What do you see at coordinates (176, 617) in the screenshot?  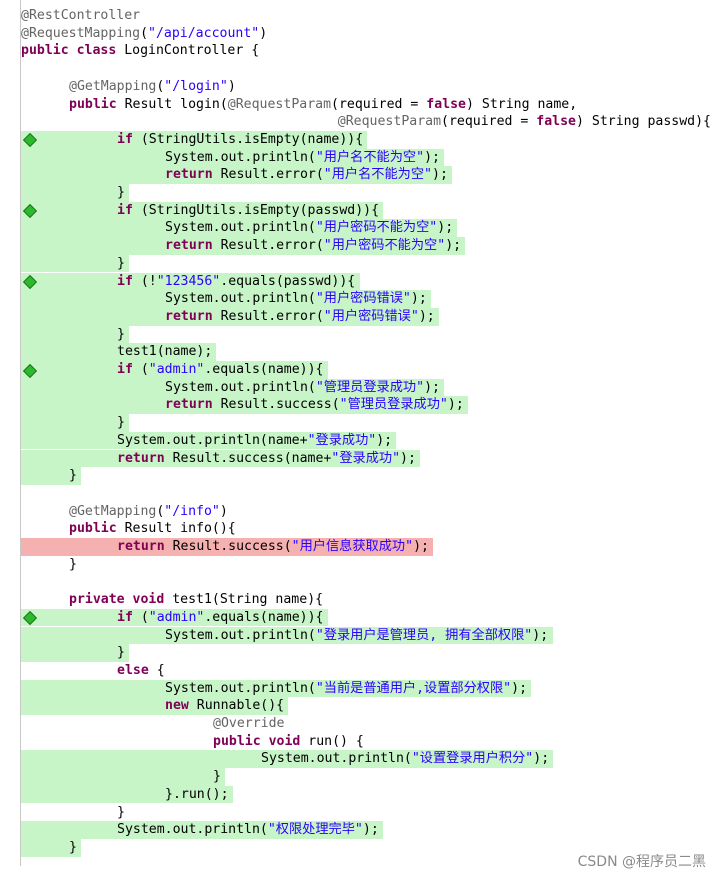 I see `code-token: "admin"` at bounding box center [176, 617].